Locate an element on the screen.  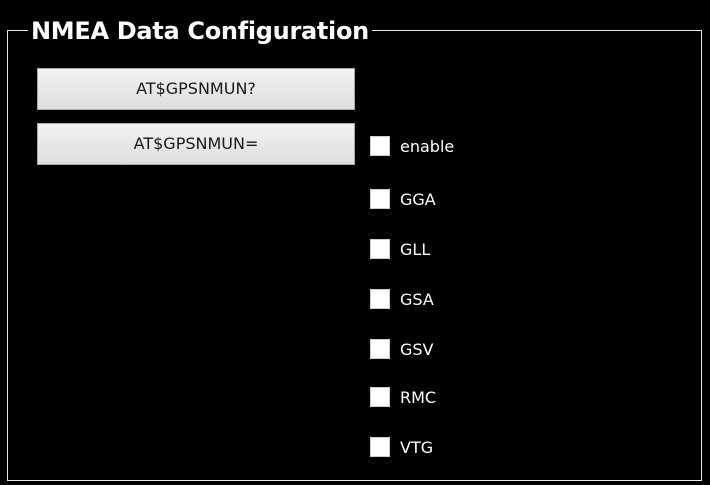
gll-checkbox is located at coordinates (380, 249).